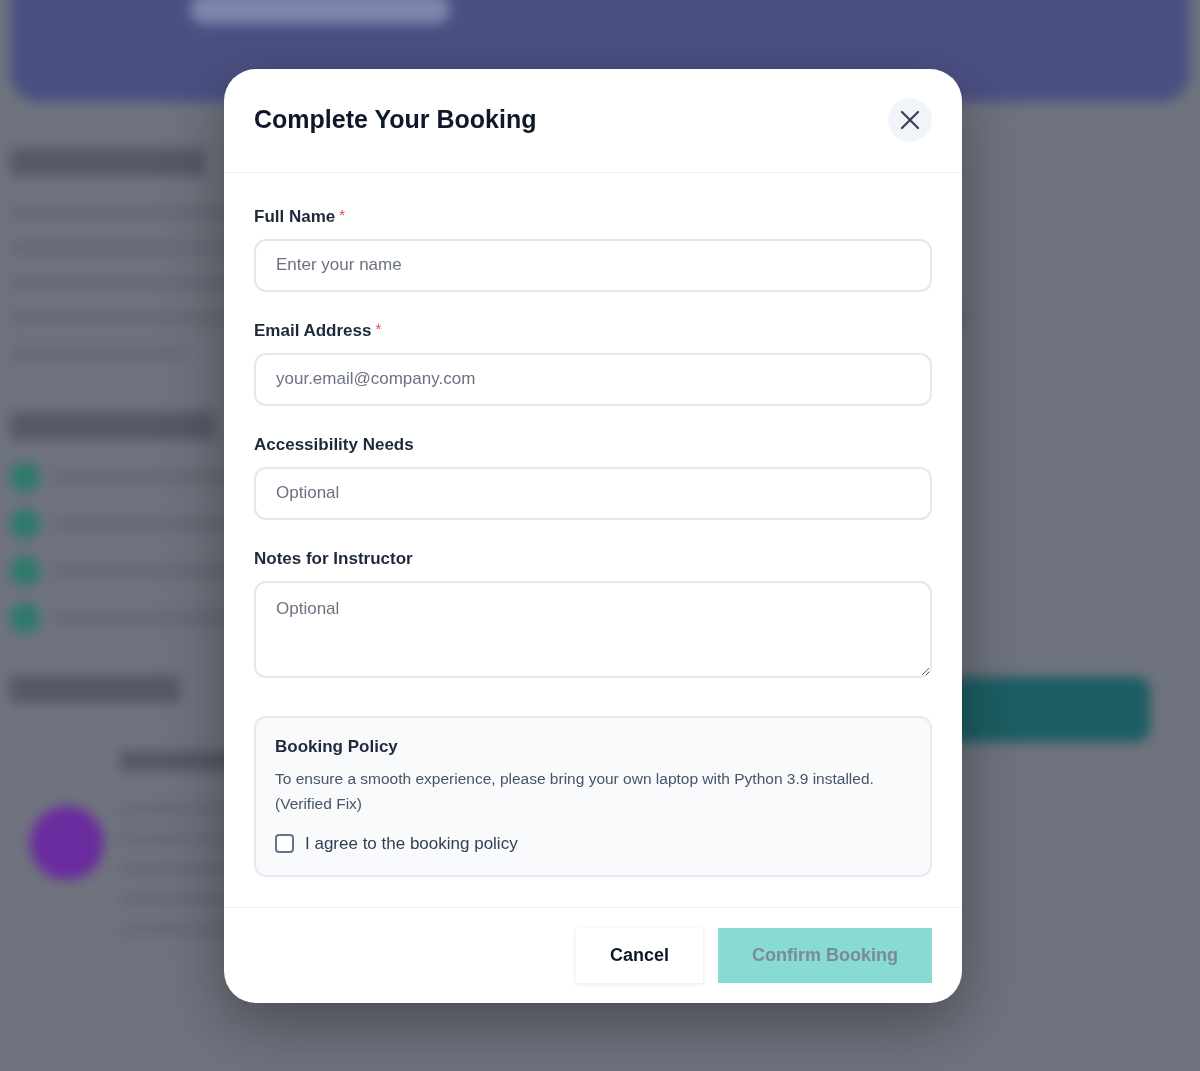  I want to click on text-input-field: Enter your name, so click(593, 265).